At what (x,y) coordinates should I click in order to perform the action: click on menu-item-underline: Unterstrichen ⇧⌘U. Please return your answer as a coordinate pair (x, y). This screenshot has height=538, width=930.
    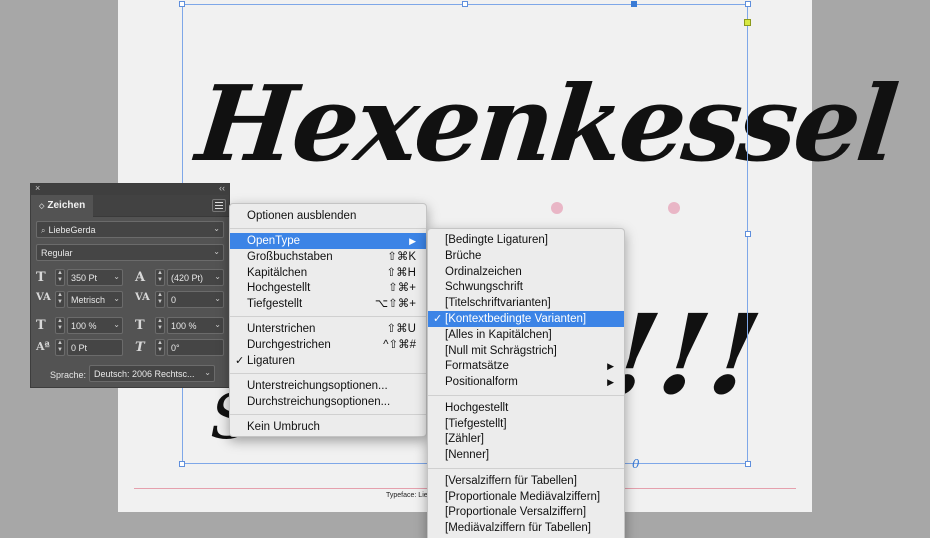
    Looking at the image, I should click on (328, 329).